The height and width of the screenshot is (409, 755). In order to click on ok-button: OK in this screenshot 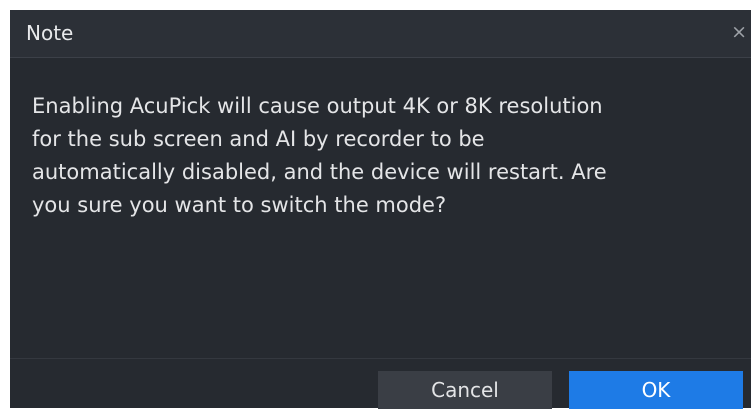, I will do `click(656, 390)`.